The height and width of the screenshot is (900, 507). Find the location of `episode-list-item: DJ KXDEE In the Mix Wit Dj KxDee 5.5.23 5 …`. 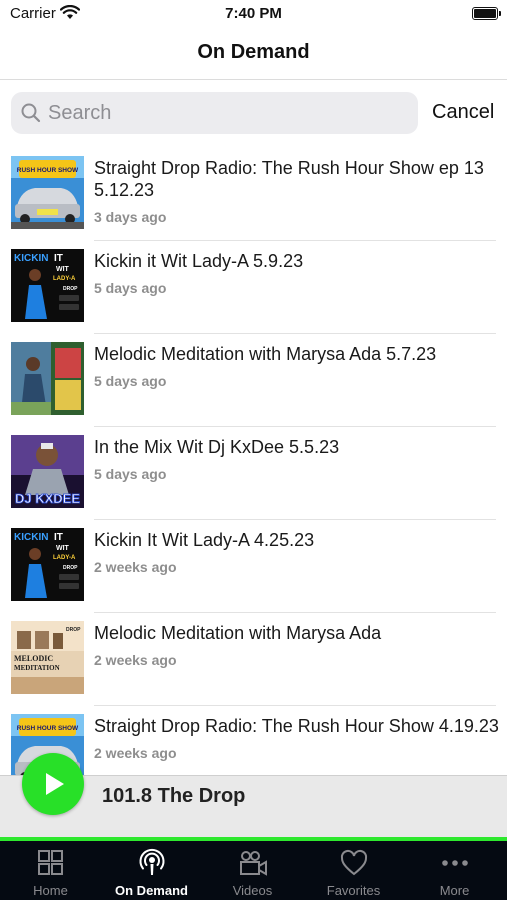

episode-list-item: DJ KXDEE In the Mix Wit Dj KxDee 5.5.23 5 … is located at coordinates (253, 473).